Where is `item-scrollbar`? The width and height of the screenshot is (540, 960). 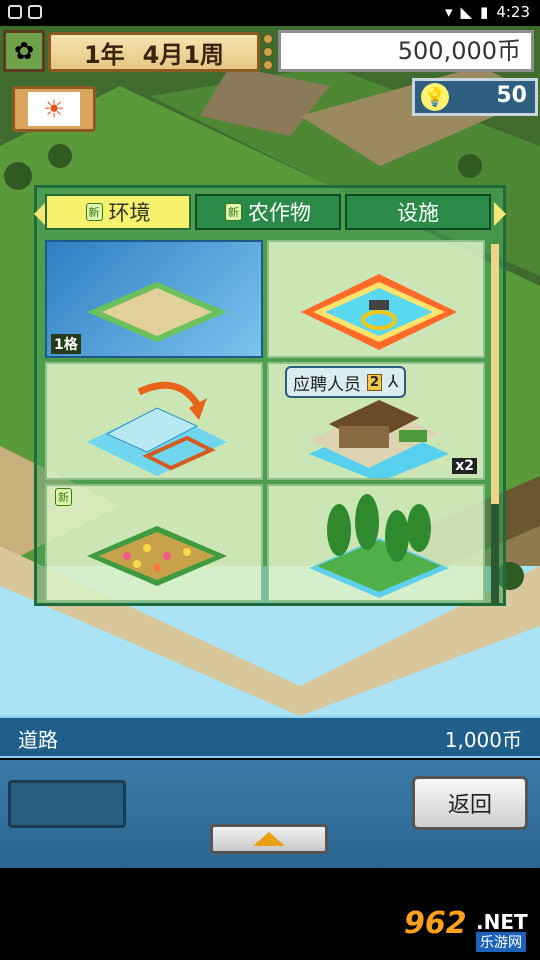 item-scrollbar is located at coordinates (495, 424).